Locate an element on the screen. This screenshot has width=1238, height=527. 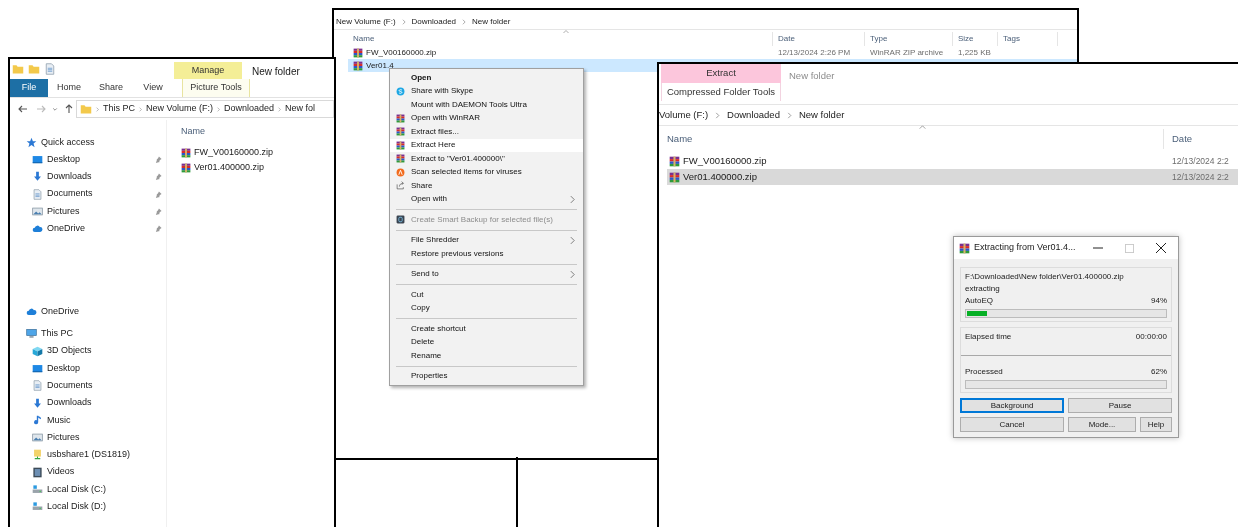
file-row: Ver01.400000.zip 12/13/2024 2:2 is located at coordinates (952, 177).